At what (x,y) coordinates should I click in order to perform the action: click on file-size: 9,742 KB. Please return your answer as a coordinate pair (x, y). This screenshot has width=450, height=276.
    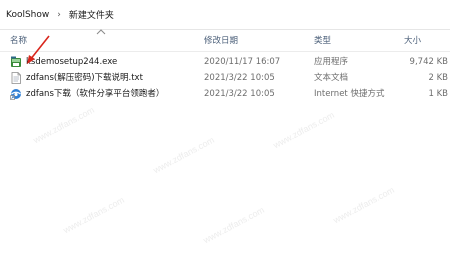
    Looking at the image, I should click on (428, 62).